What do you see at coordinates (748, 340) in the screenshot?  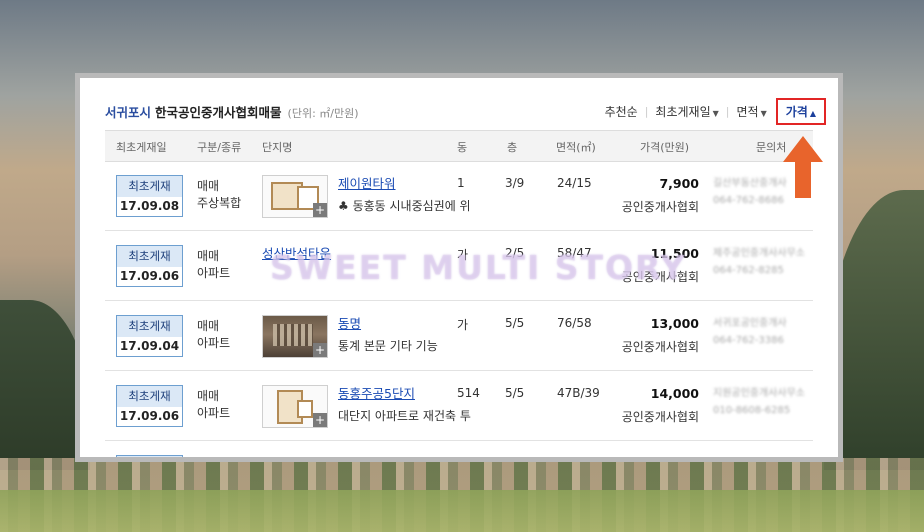 I see `contact-phone: 064-762-3386` at bounding box center [748, 340].